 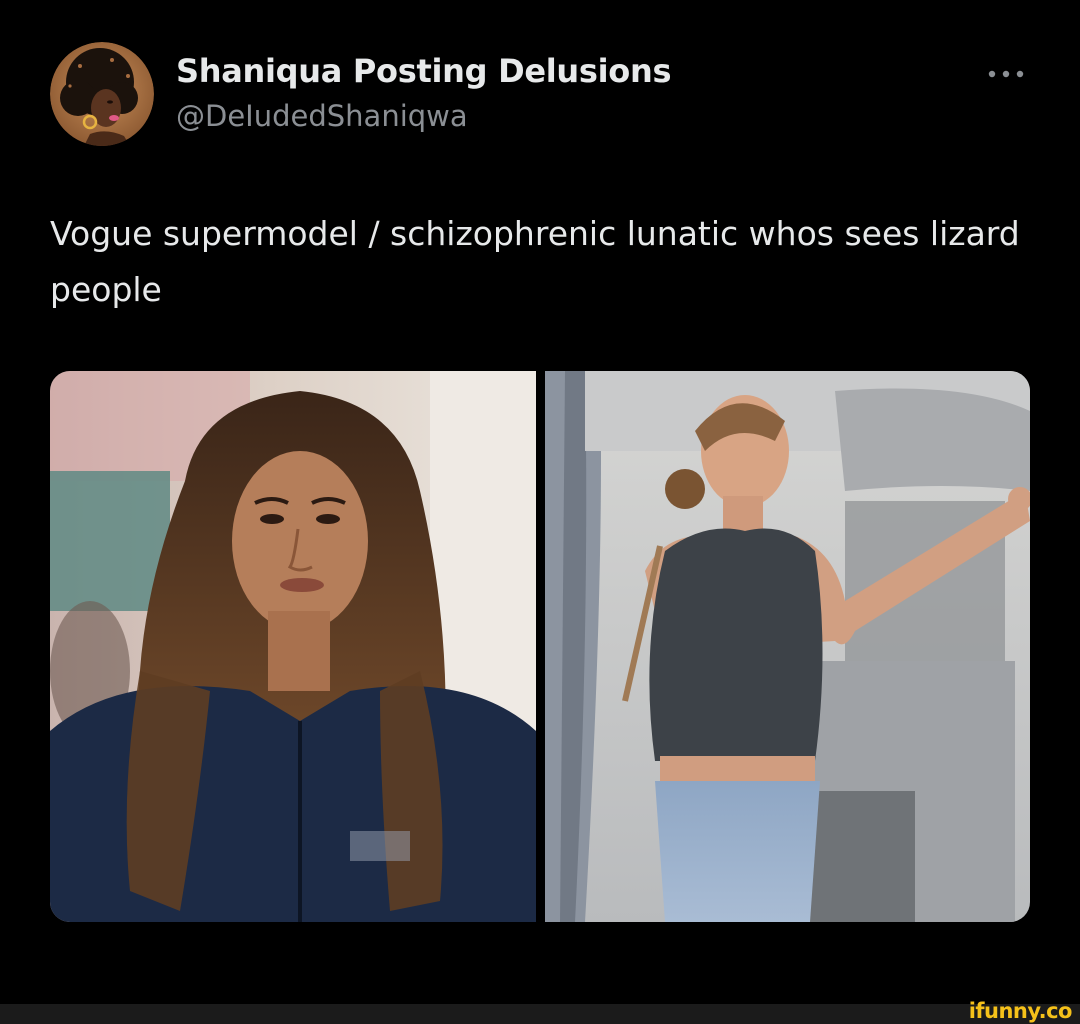 What do you see at coordinates (540, 1014) in the screenshot?
I see `watermark-bar` at bounding box center [540, 1014].